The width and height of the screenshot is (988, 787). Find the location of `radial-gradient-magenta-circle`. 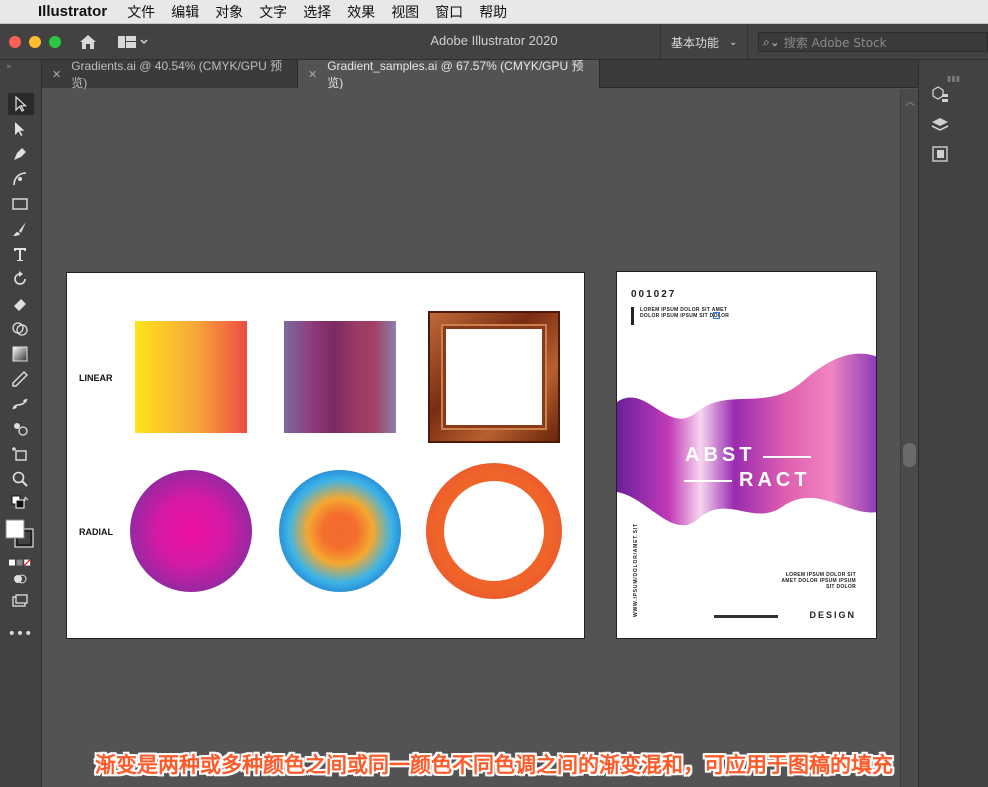

radial-gradient-magenta-circle is located at coordinates (191, 531).